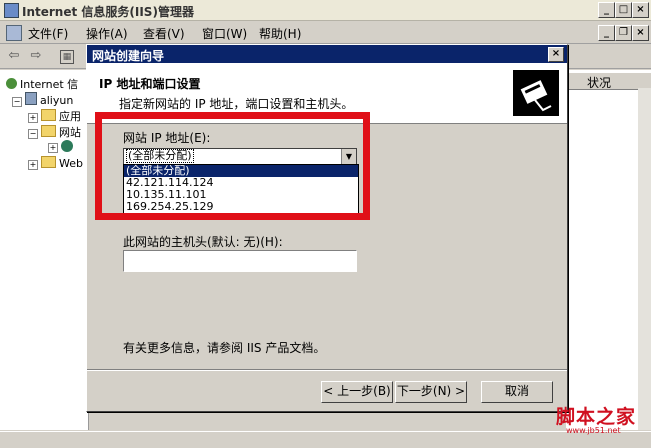 This screenshot has width=651, height=448. I want to click on close-button: ×, so click(640, 10).